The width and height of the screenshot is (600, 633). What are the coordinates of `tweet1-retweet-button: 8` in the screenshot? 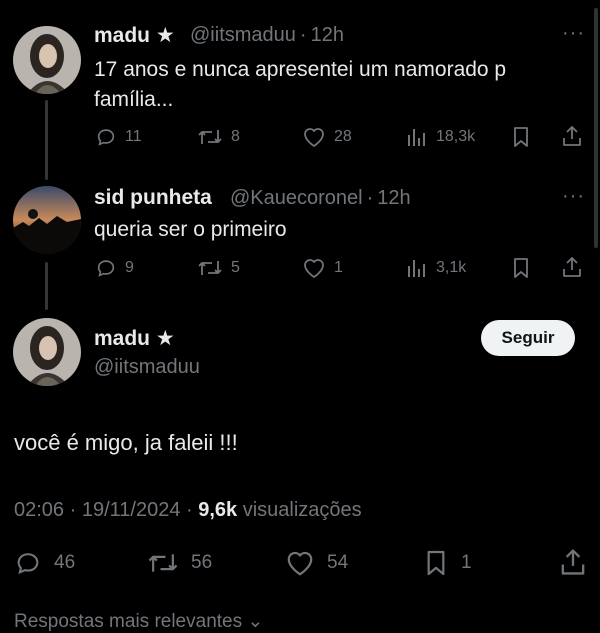 It's located at (218, 137).